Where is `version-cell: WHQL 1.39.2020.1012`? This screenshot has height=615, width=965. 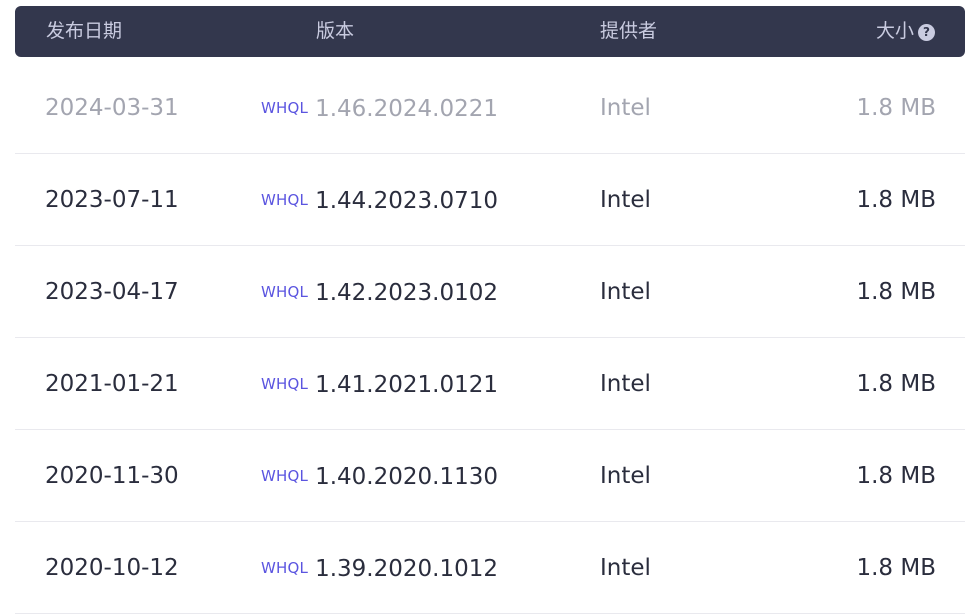
version-cell: WHQL 1.39.2020.1012 is located at coordinates (379, 568).